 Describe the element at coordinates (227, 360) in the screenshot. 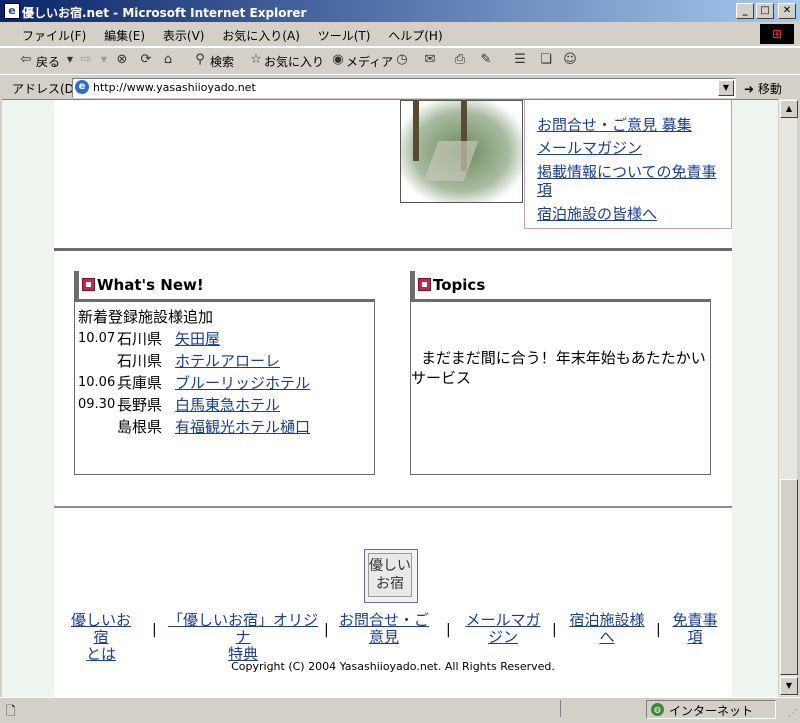

I see `news-link-hotel-alore: ホテルアローレ` at that location.